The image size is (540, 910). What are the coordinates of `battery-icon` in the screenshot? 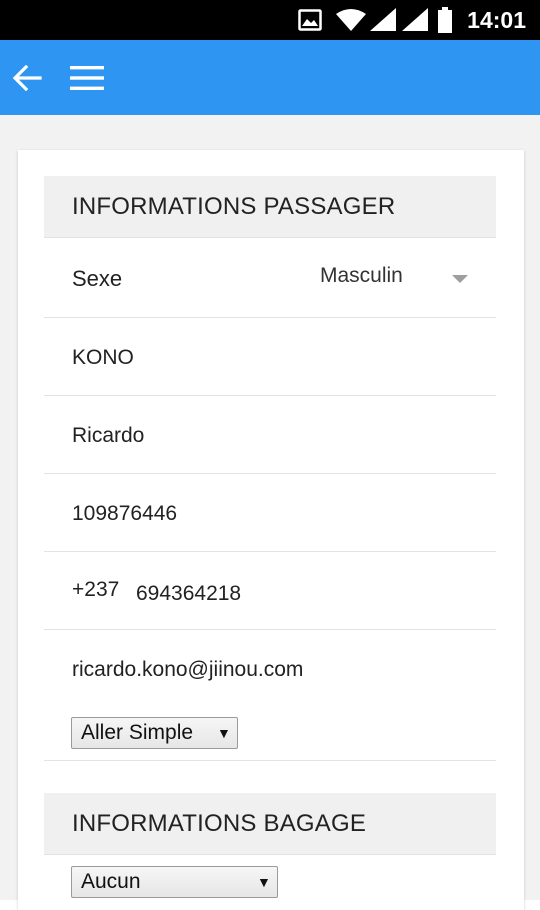 It's located at (445, 20).